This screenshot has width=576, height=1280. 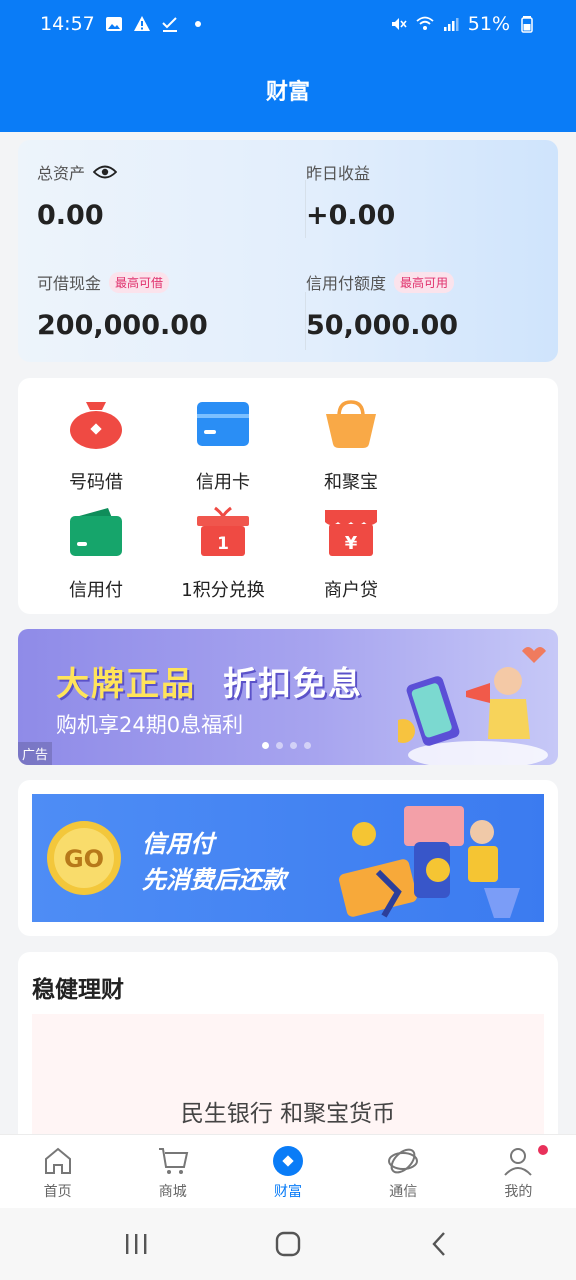 What do you see at coordinates (399, 24) in the screenshot?
I see `mute-icon` at bounding box center [399, 24].